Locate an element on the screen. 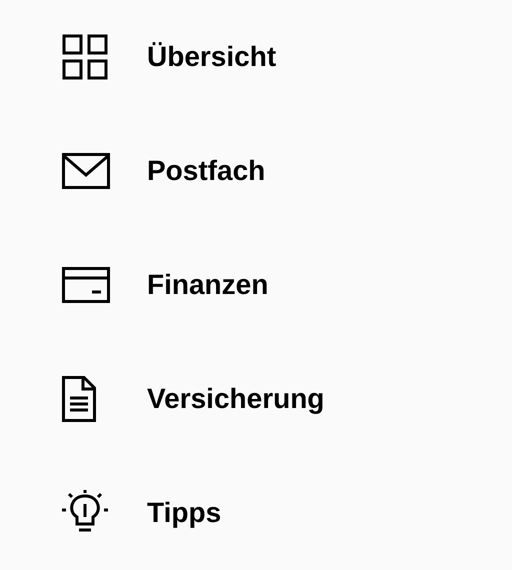 The height and width of the screenshot is (570, 512). envelope-icon is located at coordinates (86, 171).